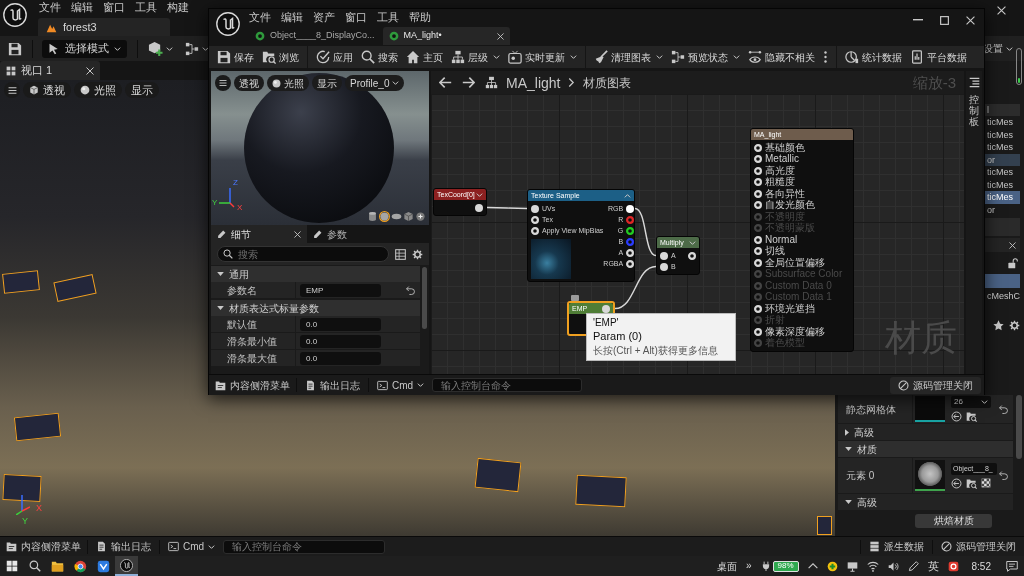 The width and height of the screenshot is (1024, 576). I want to click on list-icon, so click(974, 82).